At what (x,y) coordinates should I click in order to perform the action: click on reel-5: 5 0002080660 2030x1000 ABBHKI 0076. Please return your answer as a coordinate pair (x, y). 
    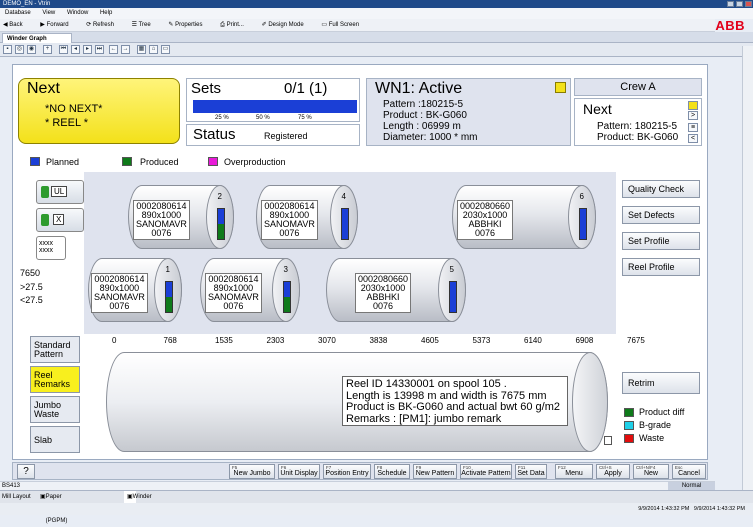
    Looking at the image, I should click on (396, 290).